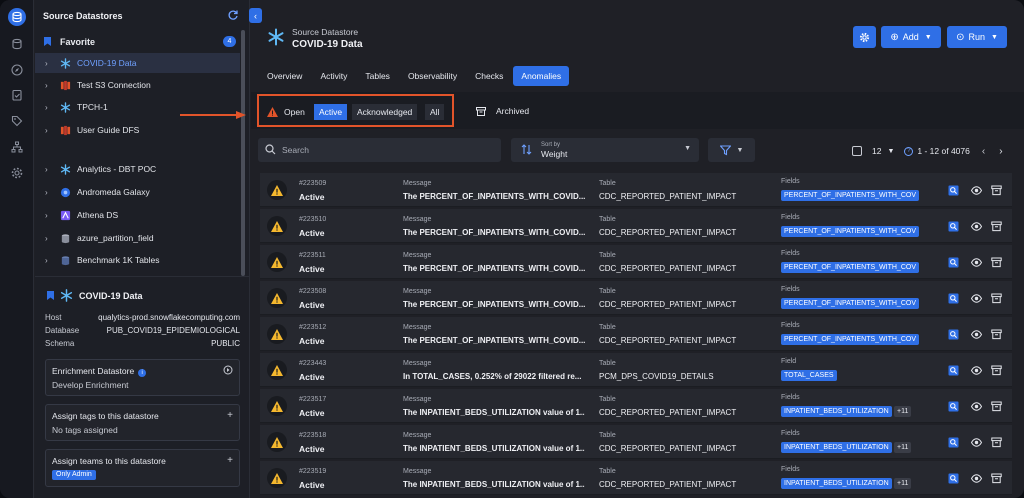 The image size is (1024, 498). I want to click on tab-checks: Checks, so click(489, 76).